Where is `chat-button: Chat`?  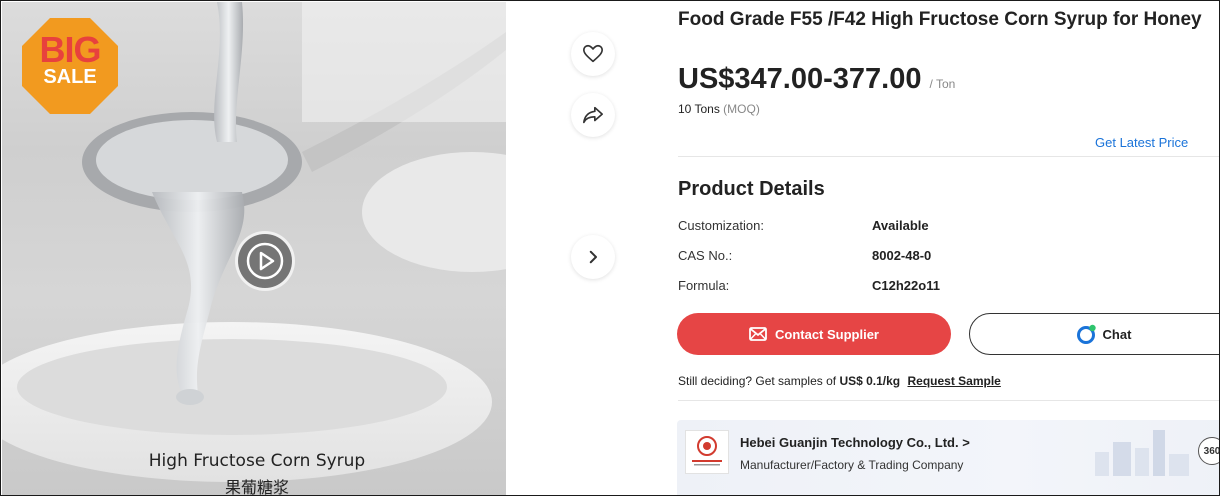
chat-button: Chat is located at coordinates (1094, 334).